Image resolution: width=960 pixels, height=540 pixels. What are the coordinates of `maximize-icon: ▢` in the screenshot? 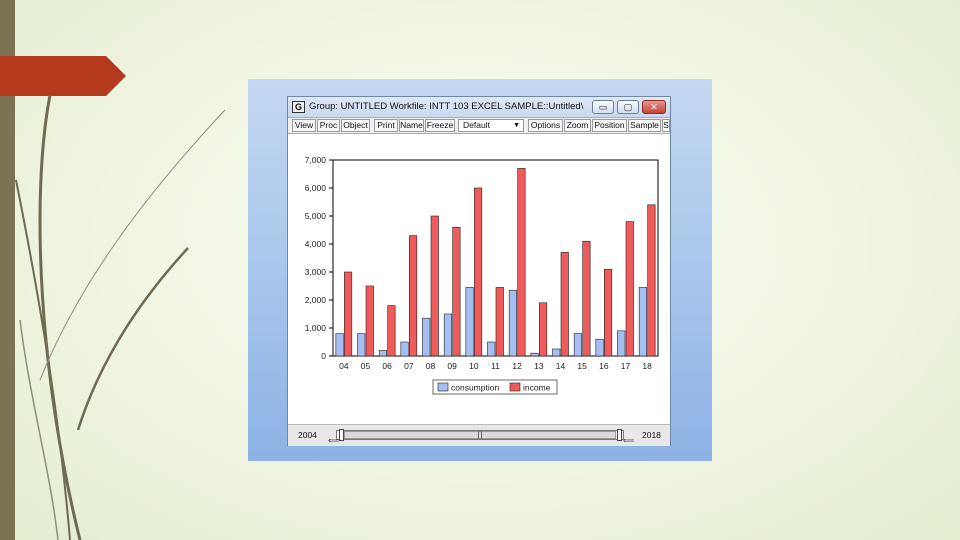 It's located at (628, 107).